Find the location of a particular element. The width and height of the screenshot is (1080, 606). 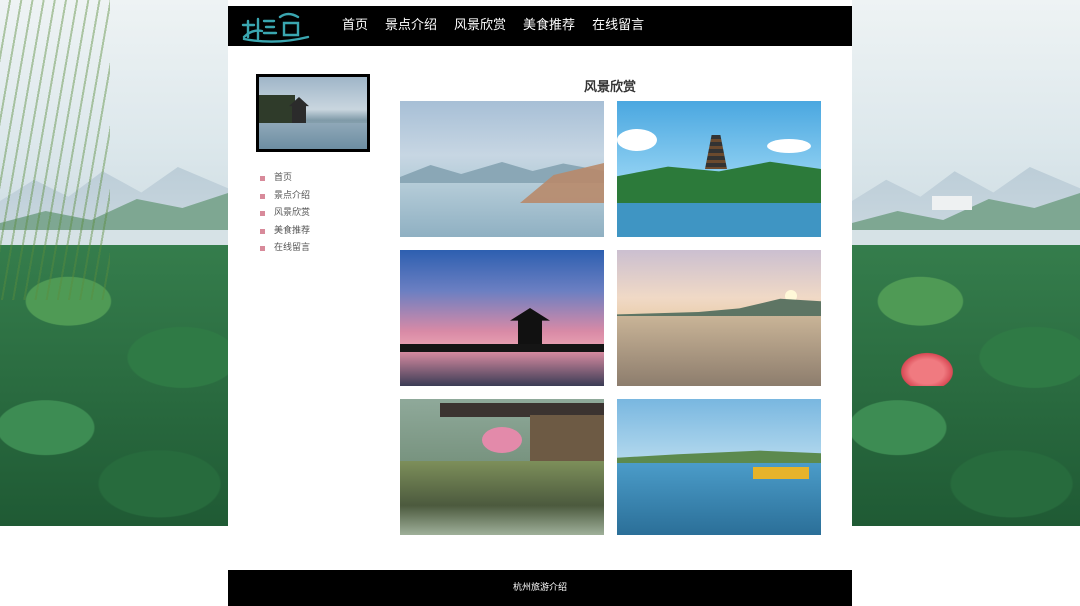

pagoda-lake-thumbnail is located at coordinates (313, 113).